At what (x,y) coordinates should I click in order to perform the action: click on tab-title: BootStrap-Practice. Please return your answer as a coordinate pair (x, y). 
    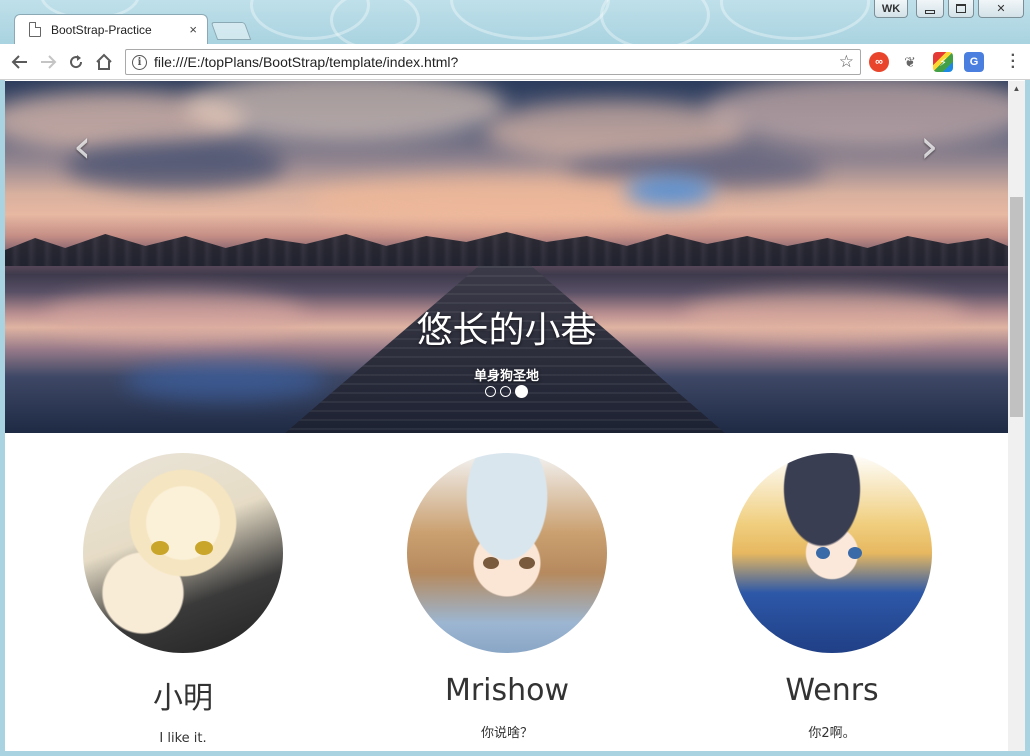
    Looking at the image, I should click on (101, 29).